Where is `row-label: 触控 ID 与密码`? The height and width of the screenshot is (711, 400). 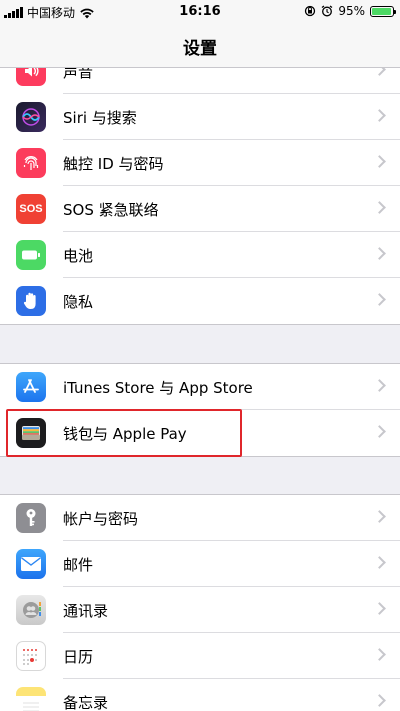 row-label: 触控 ID 与密码 is located at coordinates (113, 164).